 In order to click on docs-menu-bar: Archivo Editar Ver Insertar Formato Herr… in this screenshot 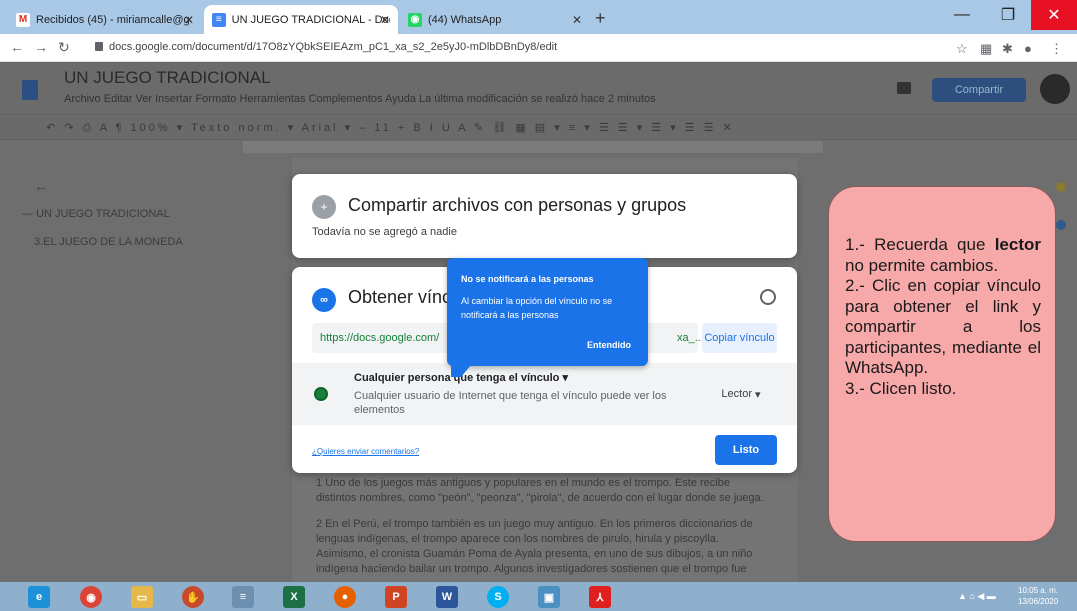, I will do `click(360, 99)`.